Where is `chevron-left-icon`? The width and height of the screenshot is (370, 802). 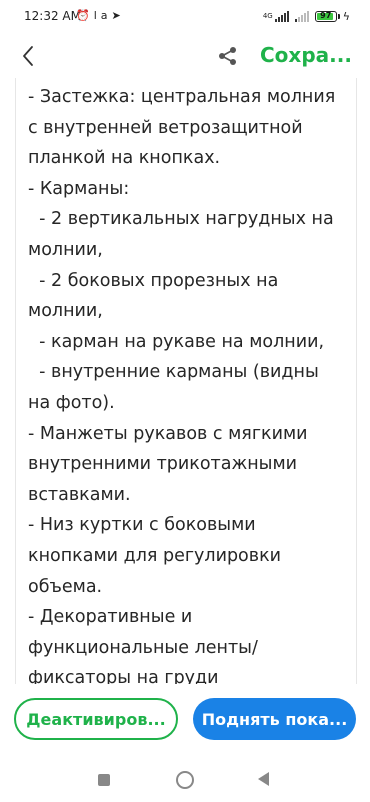
chevron-left-icon is located at coordinates (28, 56).